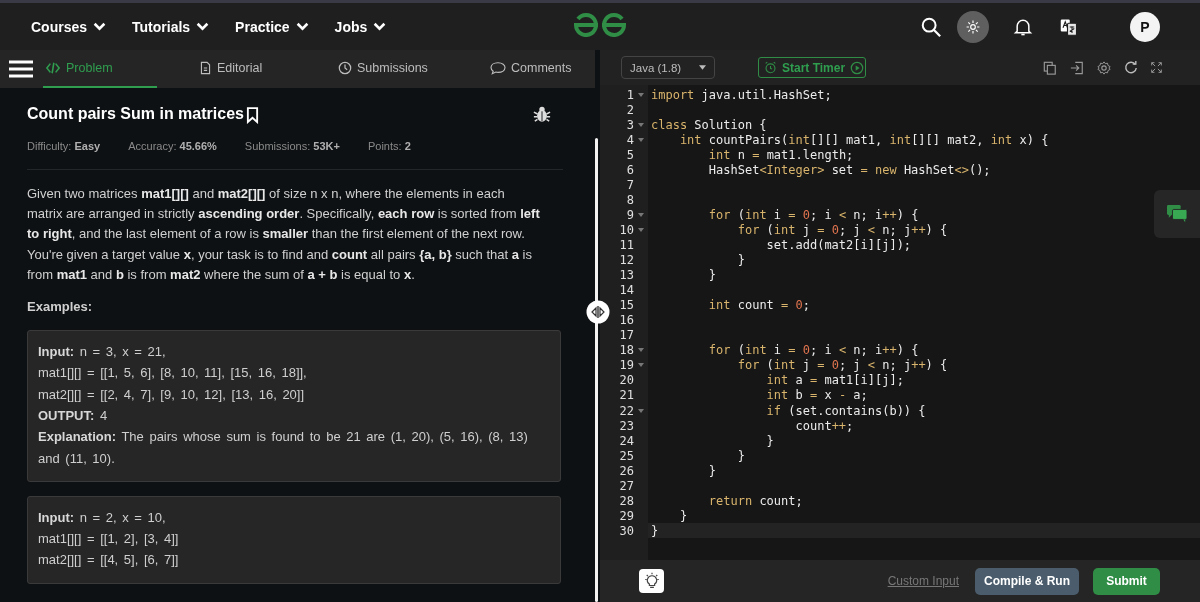 The width and height of the screenshot is (1200, 602). I want to click on chat-button, so click(1177, 214).